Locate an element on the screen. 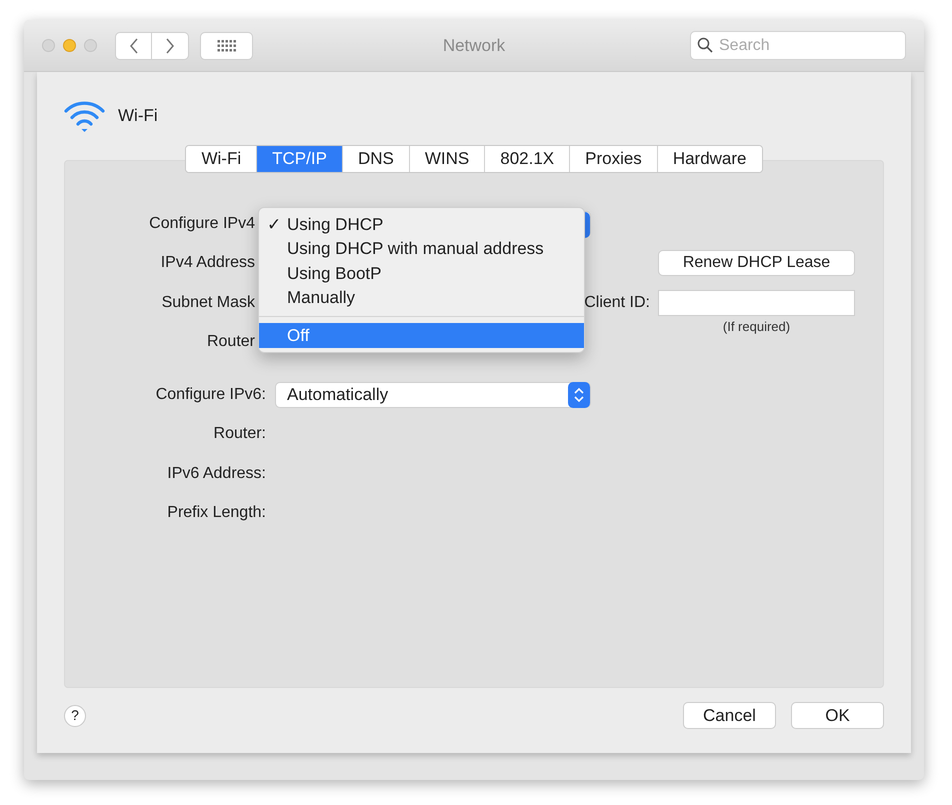 The width and height of the screenshot is (952, 805). field-label: Configure IPv6: is located at coordinates (211, 394).